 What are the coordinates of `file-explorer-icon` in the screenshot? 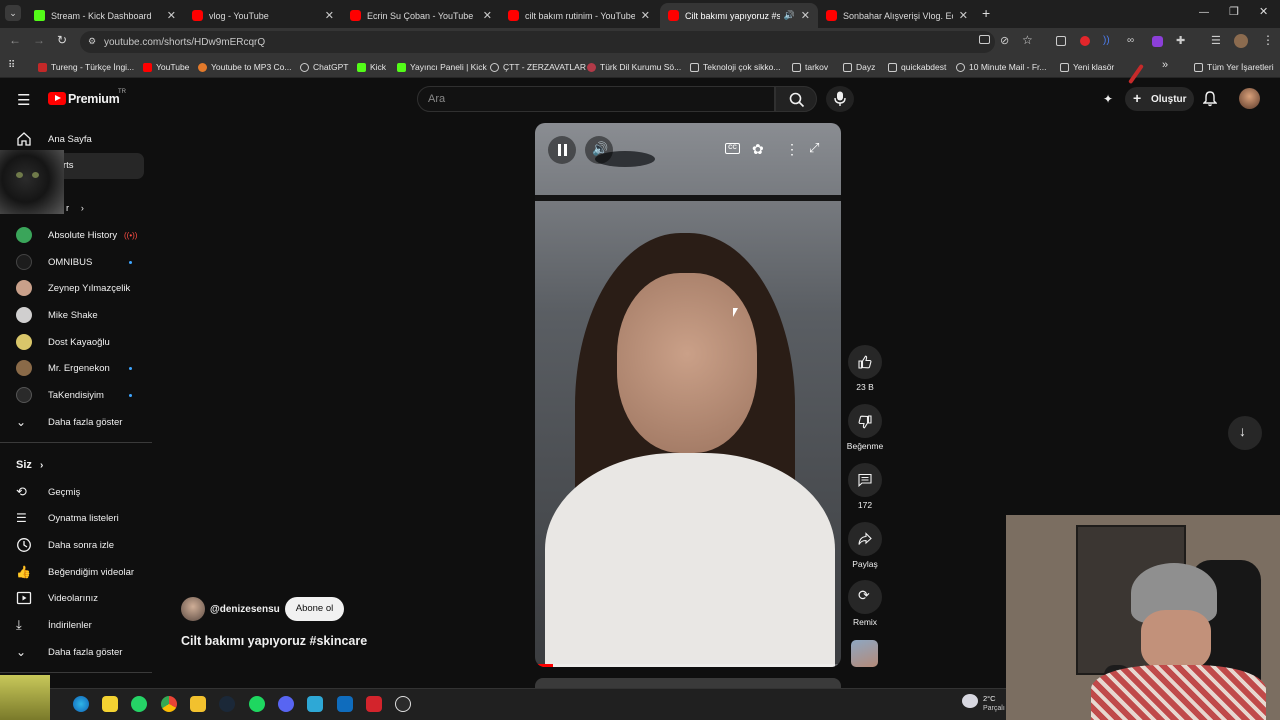 It's located at (198, 704).